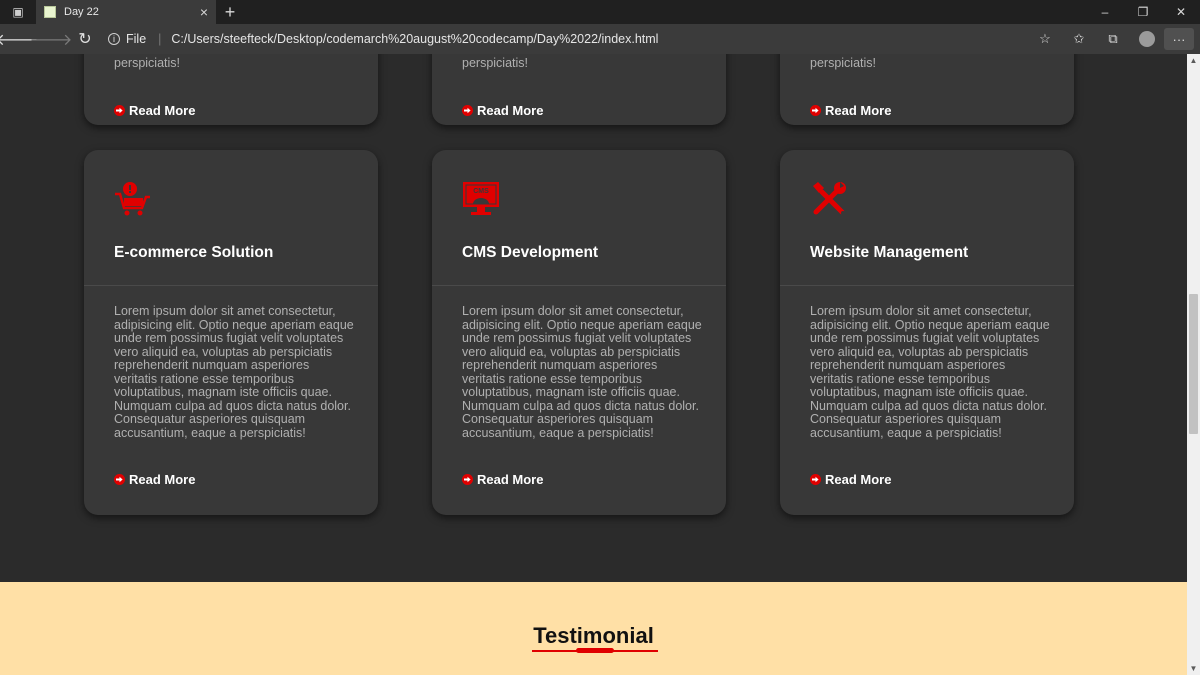  What do you see at coordinates (194, 252) in the screenshot?
I see `card-title: E-commerce Solution` at bounding box center [194, 252].